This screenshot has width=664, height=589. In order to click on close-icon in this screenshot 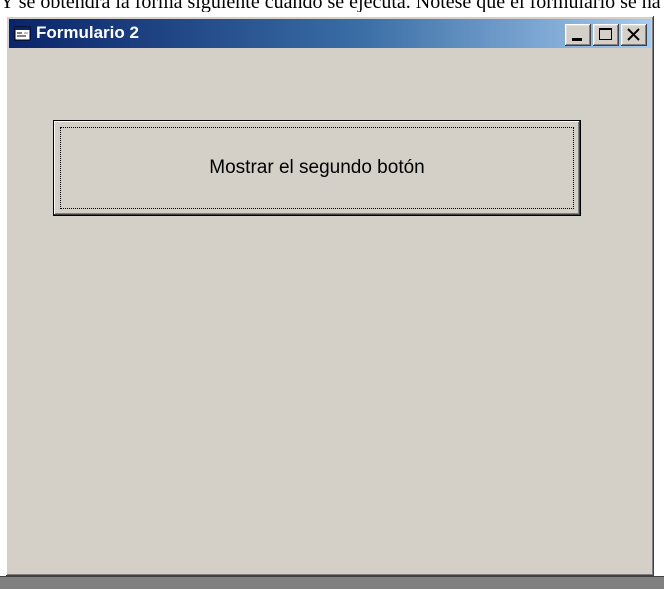, I will do `click(633, 34)`.